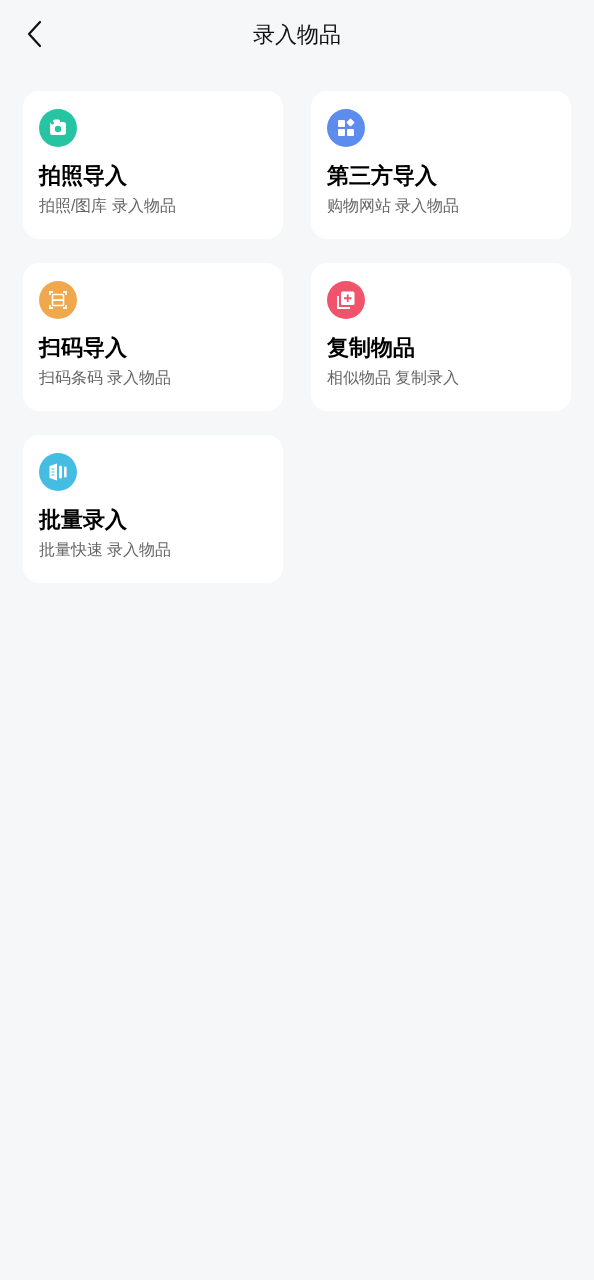  I want to click on option-title: 第三方导入, so click(382, 176).